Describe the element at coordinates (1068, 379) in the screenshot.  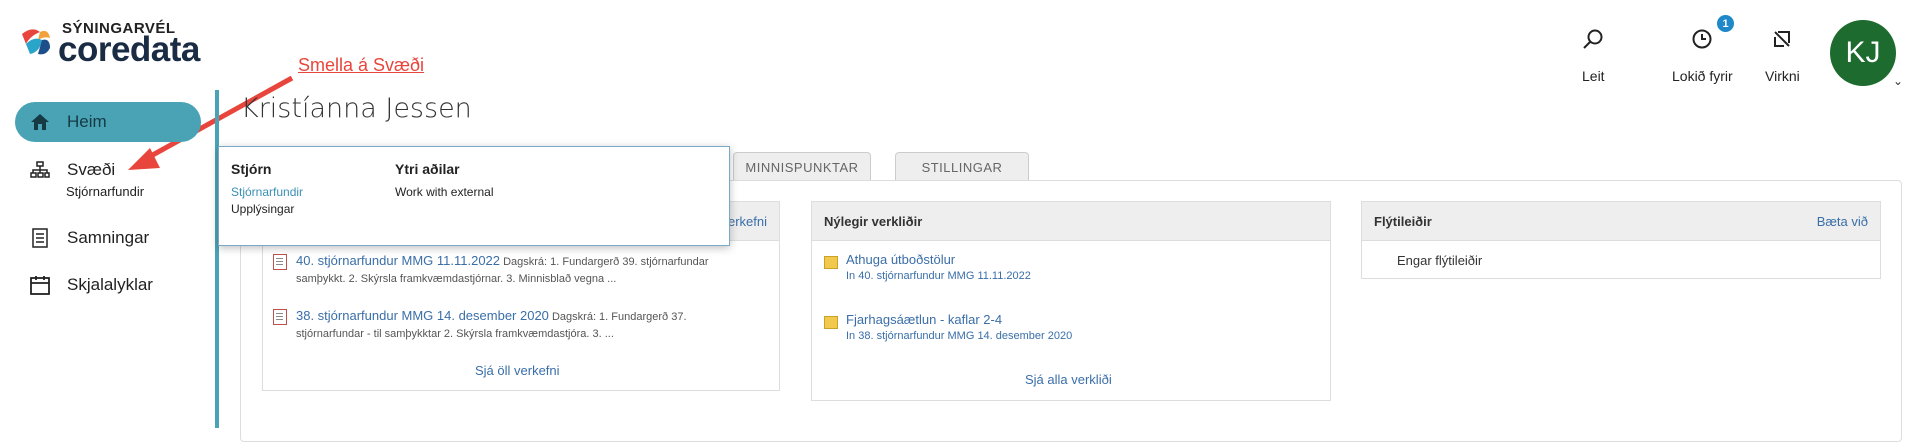
I see `see-all-actions-link: Sjá alla verkliði` at that location.